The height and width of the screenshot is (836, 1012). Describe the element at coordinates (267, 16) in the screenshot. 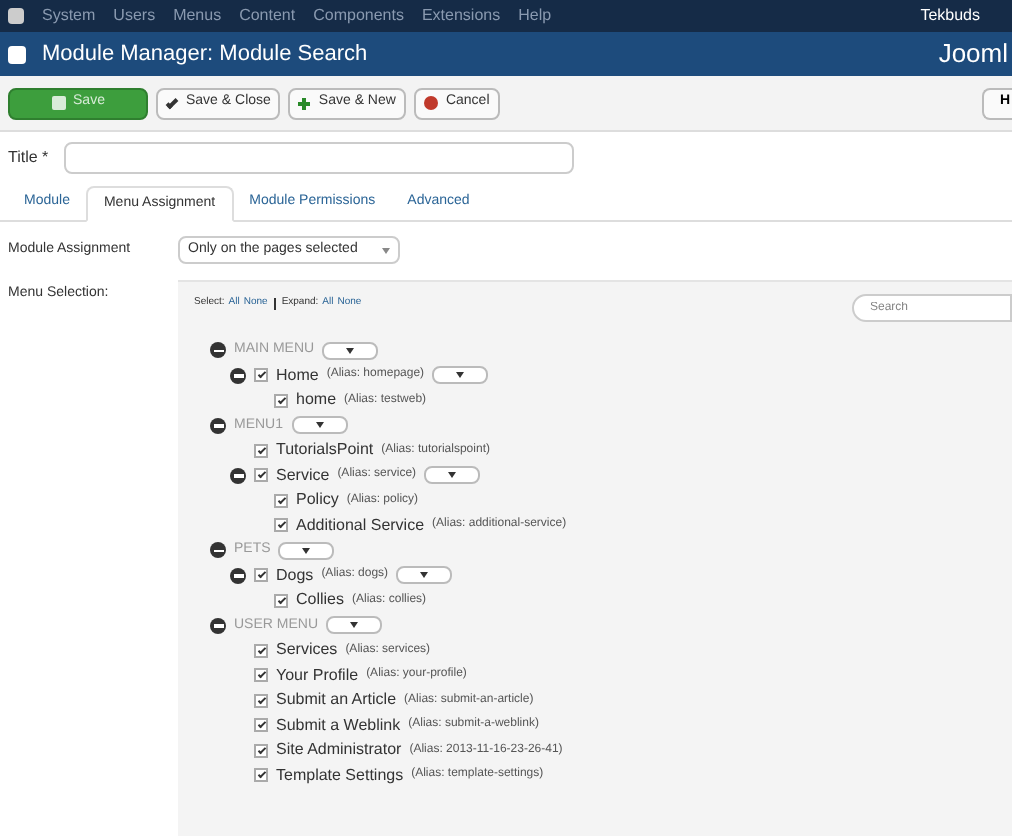

I see `top-menu-item: Content` at that location.